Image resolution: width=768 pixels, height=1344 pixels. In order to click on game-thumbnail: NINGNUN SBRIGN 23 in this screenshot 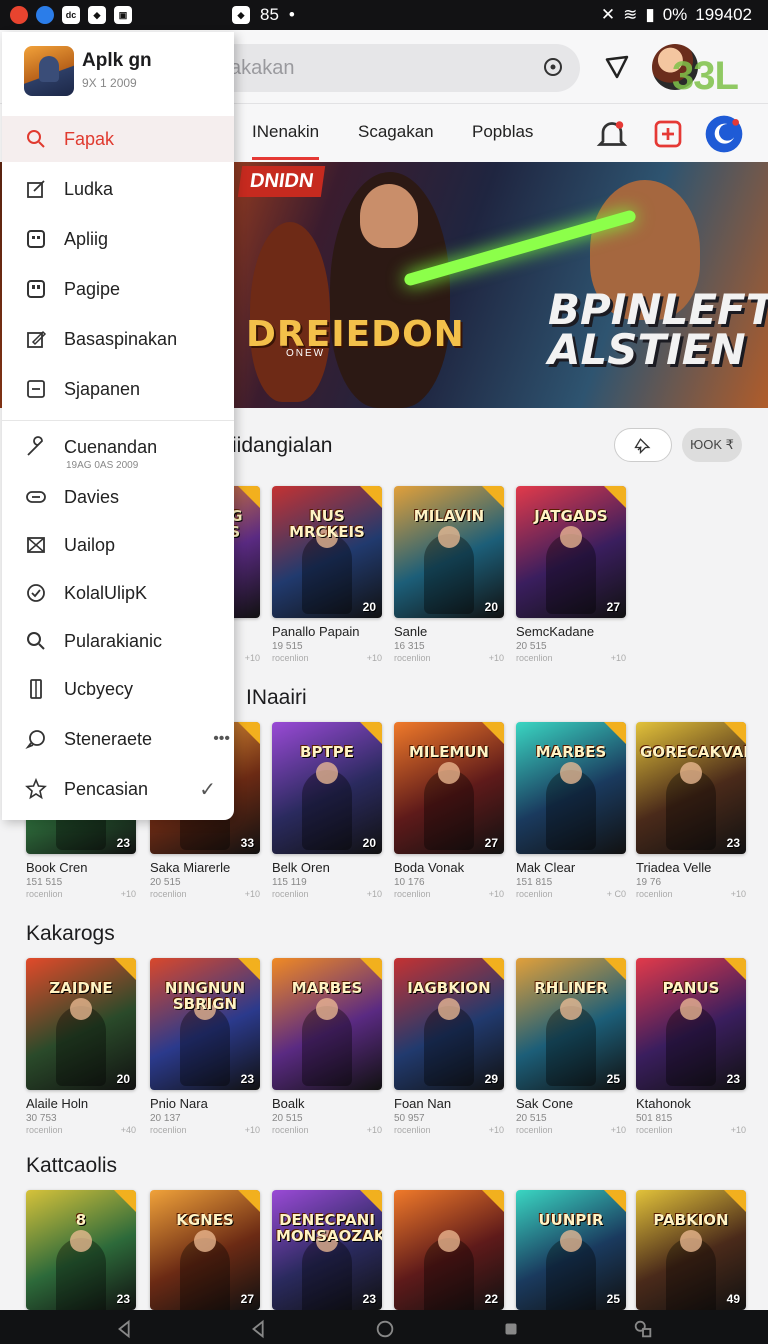, I will do `click(205, 1024)`.